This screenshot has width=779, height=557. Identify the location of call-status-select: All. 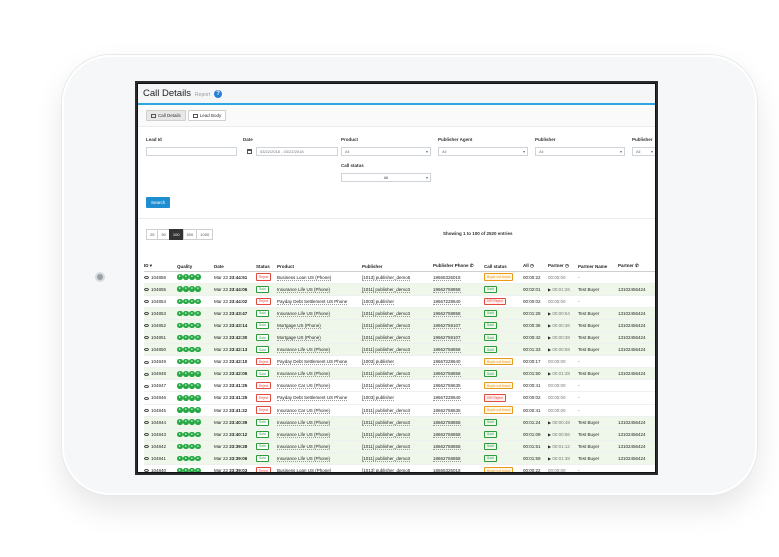
(386, 177).